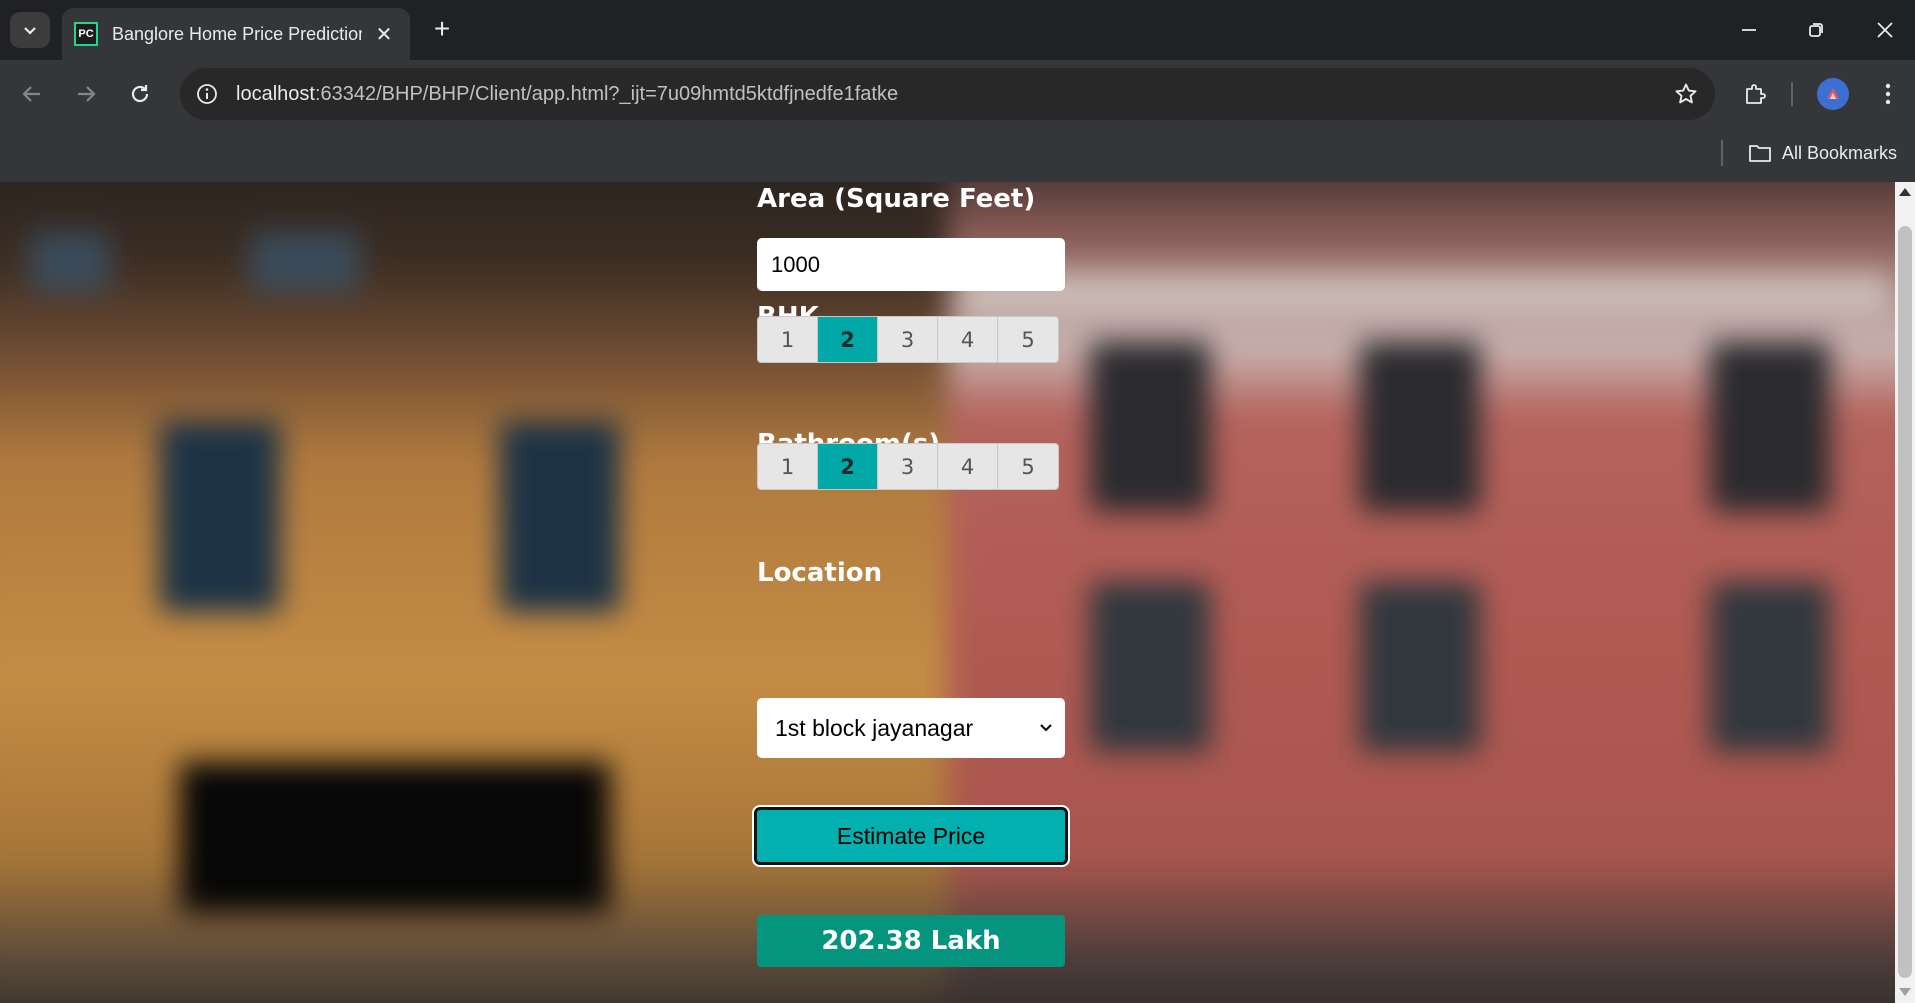 This screenshot has height=1003, width=1915. I want to click on estimate-price-button: Estimate Price, so click(911, 836).